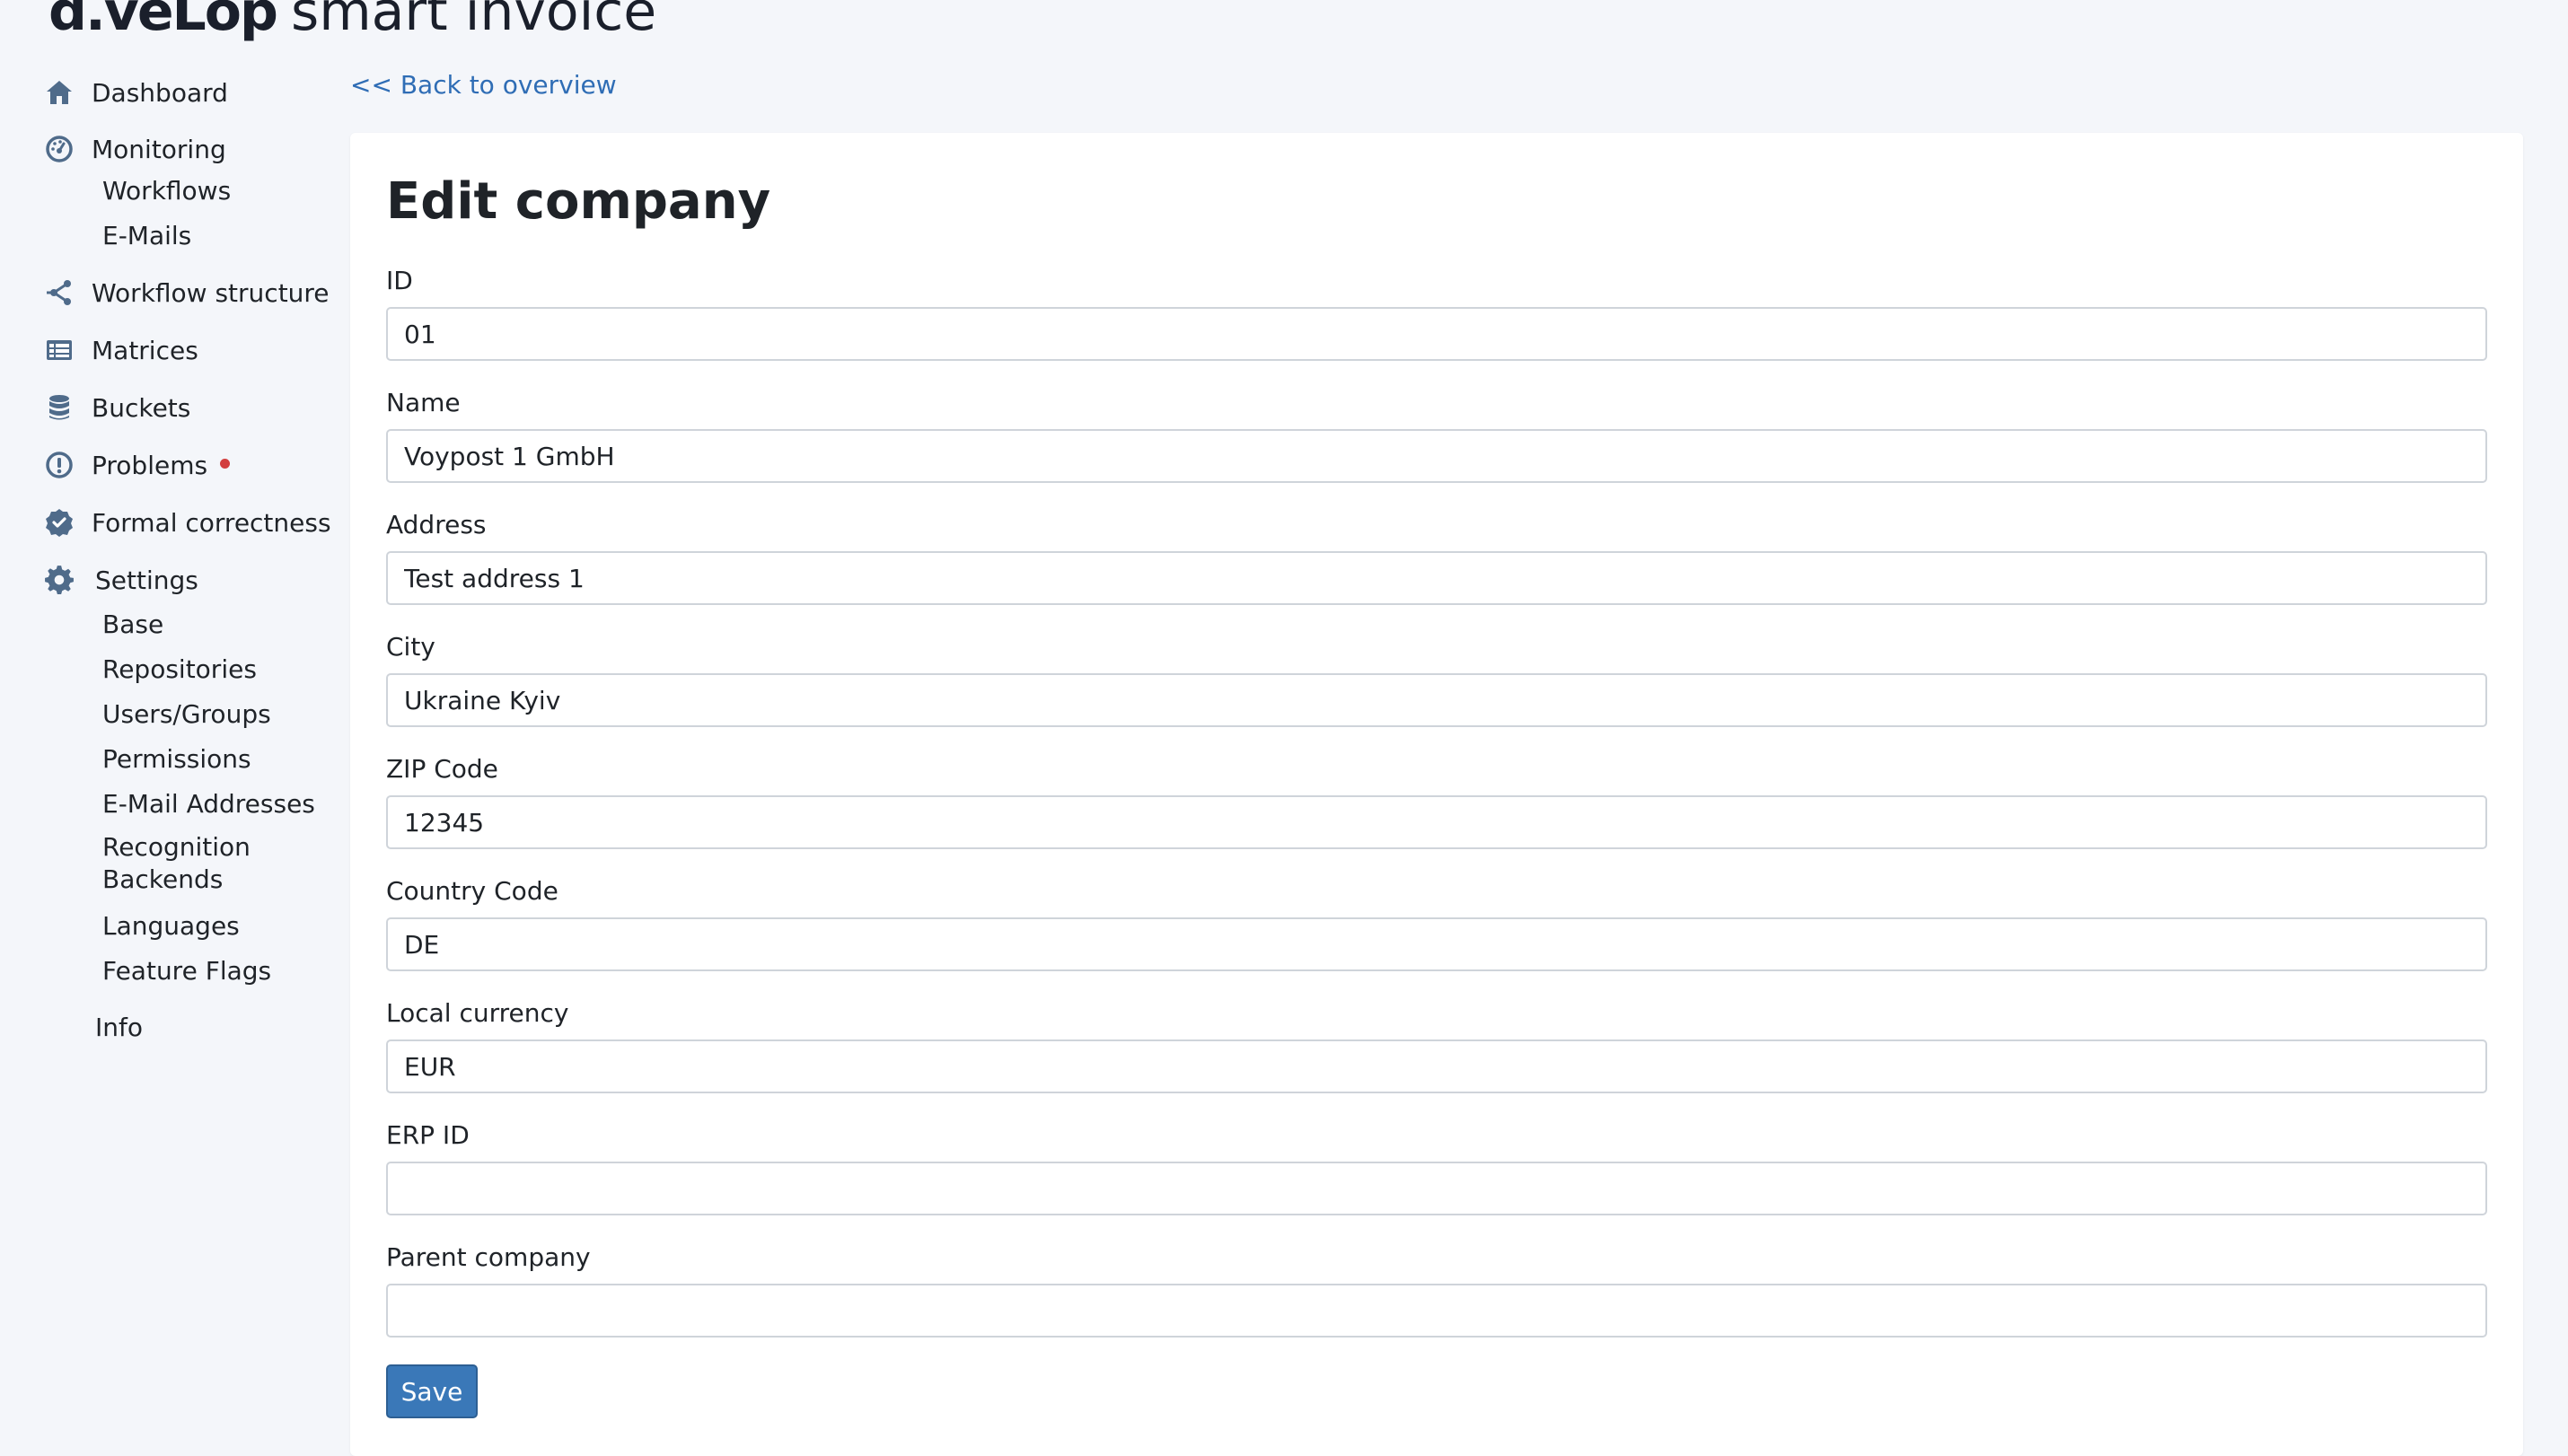  I want to click on country-code-label: Country Code, so click(472, 891).